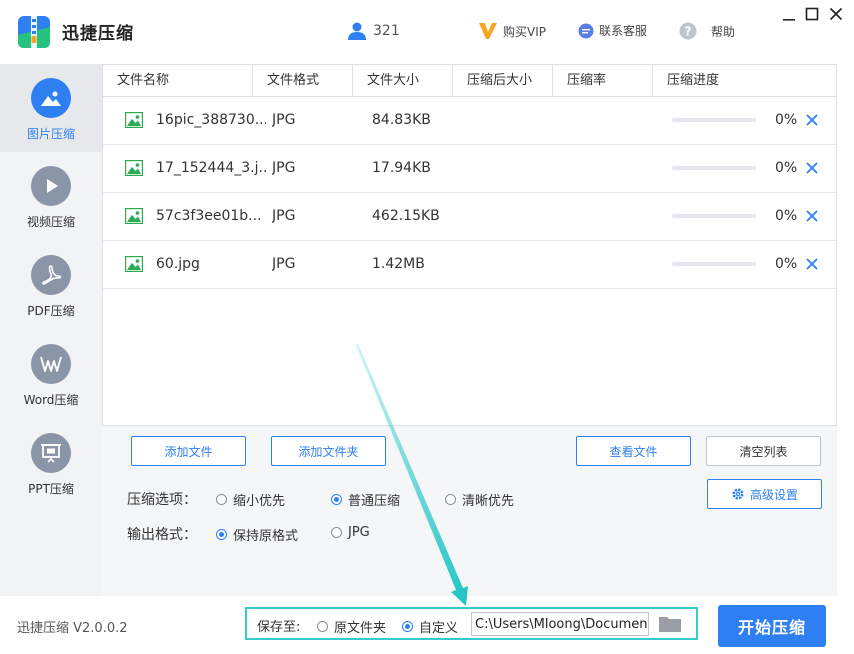  I want to click on advanced-settings-button: 高级设置, so click(764, 494).